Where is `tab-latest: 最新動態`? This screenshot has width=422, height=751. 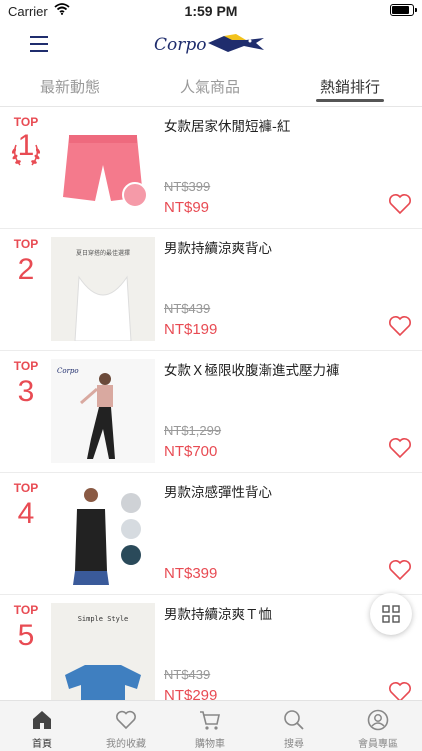 tab-latest: 最新動態 is located at coordinates (70, 86).